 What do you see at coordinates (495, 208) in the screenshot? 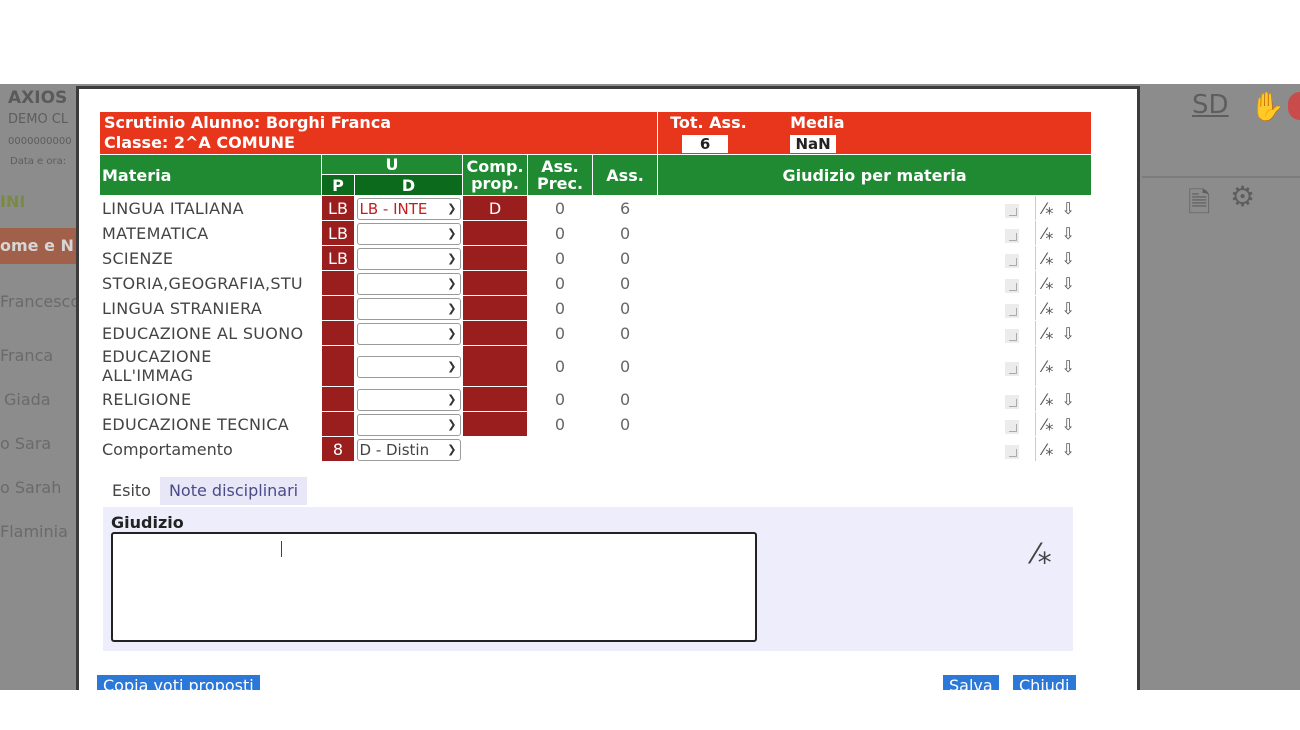
I see `comp-cell: D` at bounding box center [495, 208].